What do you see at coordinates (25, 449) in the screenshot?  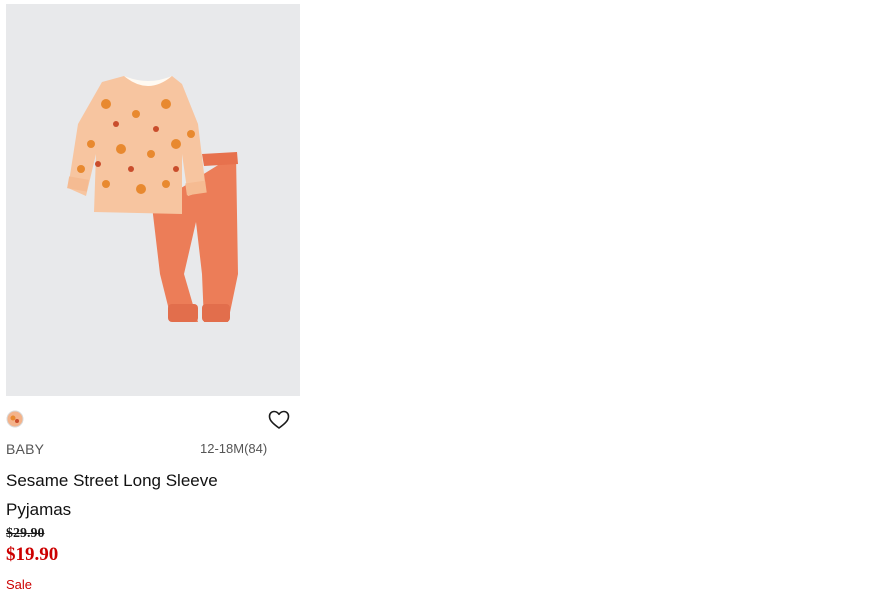 I see `product-gender: BABY` at bounding box center [25, 449].